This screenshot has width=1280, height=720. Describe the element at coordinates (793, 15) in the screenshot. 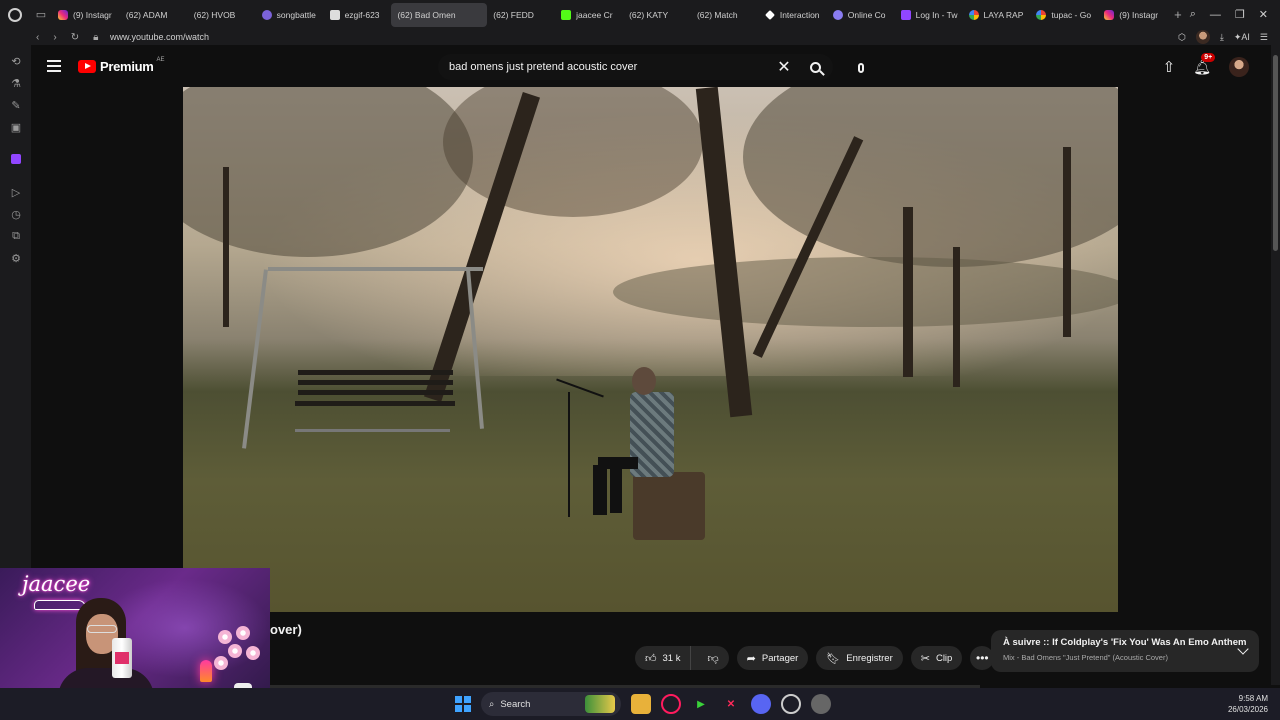

I see `browser-tab: Interaction` at that location.